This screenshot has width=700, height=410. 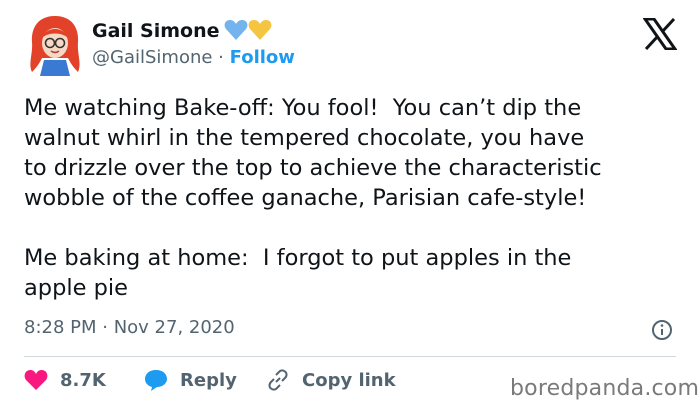 What do you see at coordinates (36, 380) in the screenshot?
I see `heart-icon` at bounding box center [36, 380].